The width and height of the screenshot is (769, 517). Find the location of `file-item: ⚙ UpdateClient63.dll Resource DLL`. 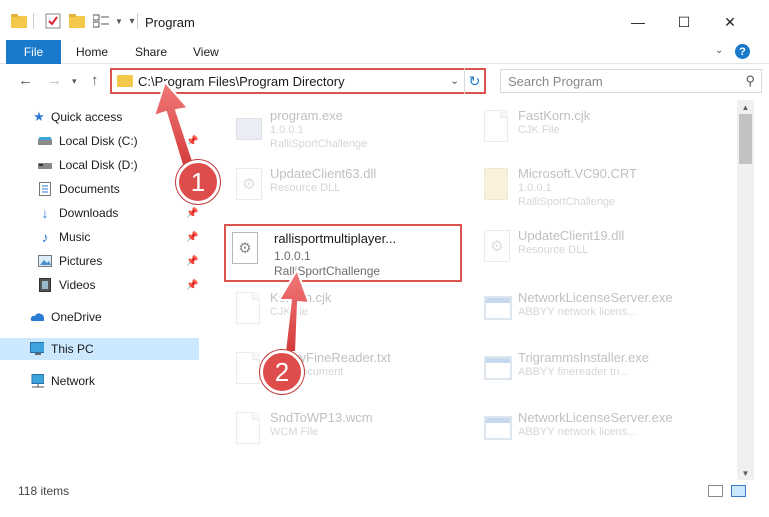

file-item: ⚙ UpdateClient63.dll Resource DLL is located at coordinates (342, 188).